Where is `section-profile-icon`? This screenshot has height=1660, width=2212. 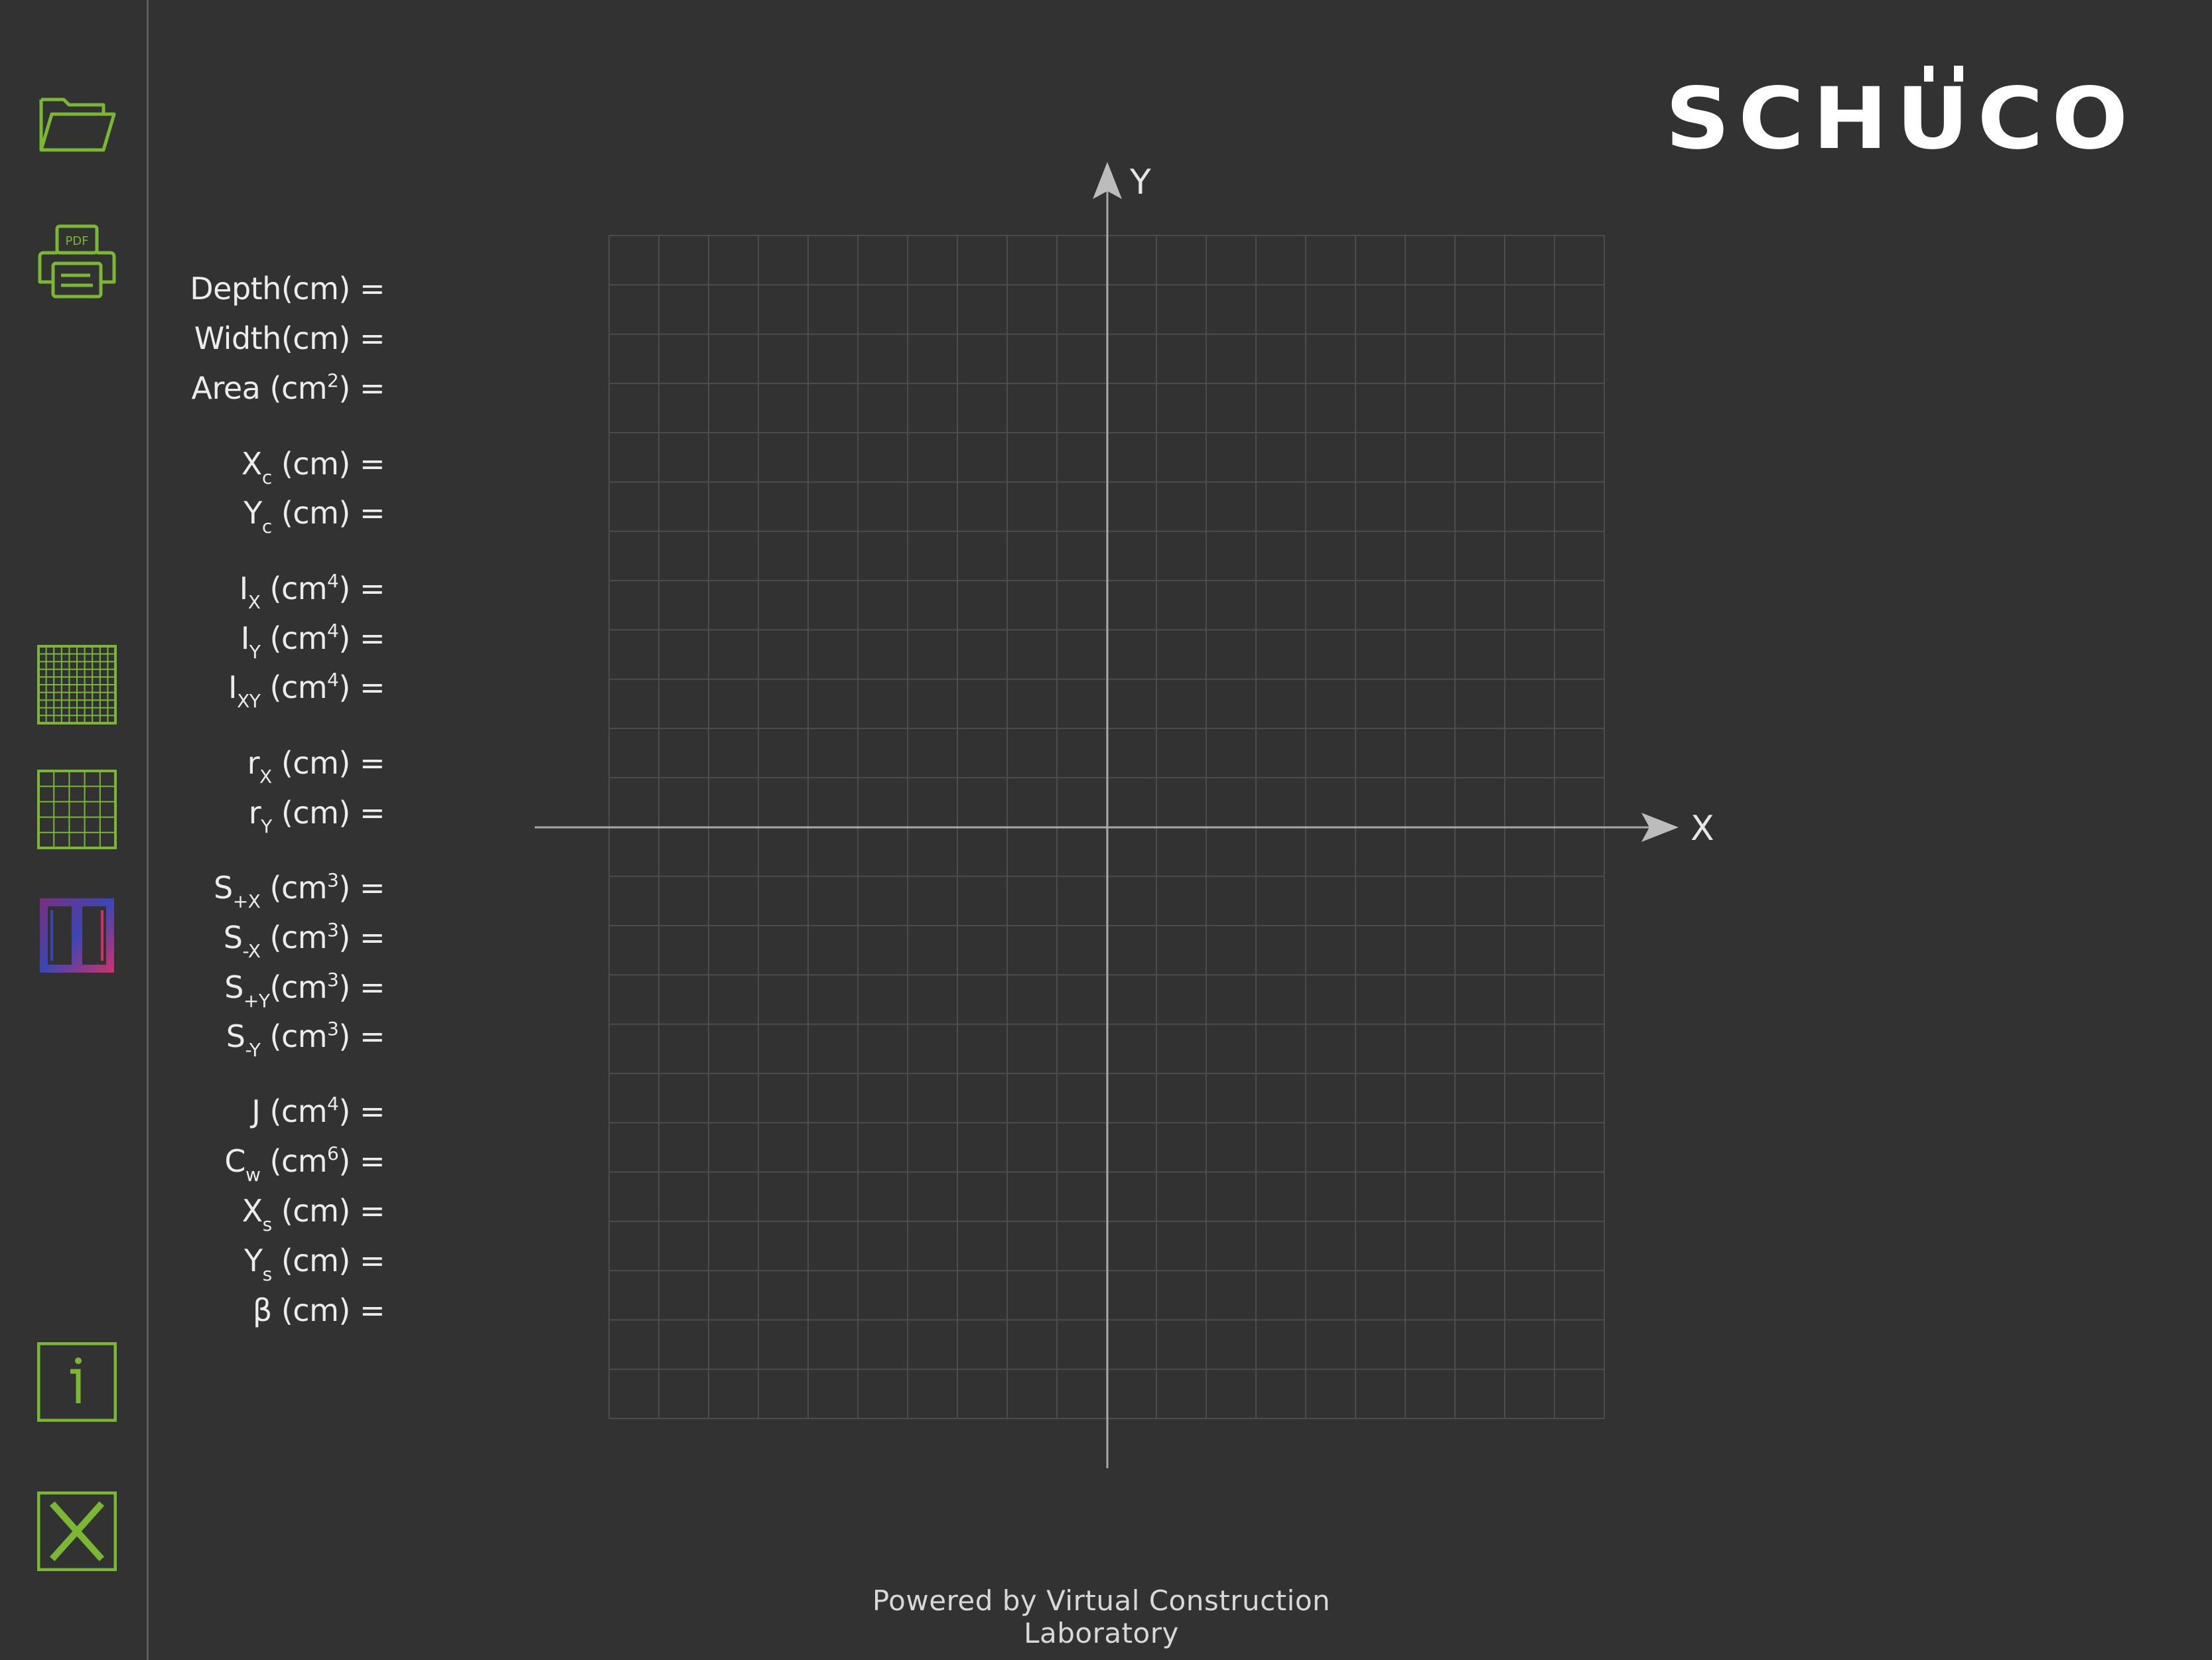 section-profile-icon is located at coordinates (77, 935).